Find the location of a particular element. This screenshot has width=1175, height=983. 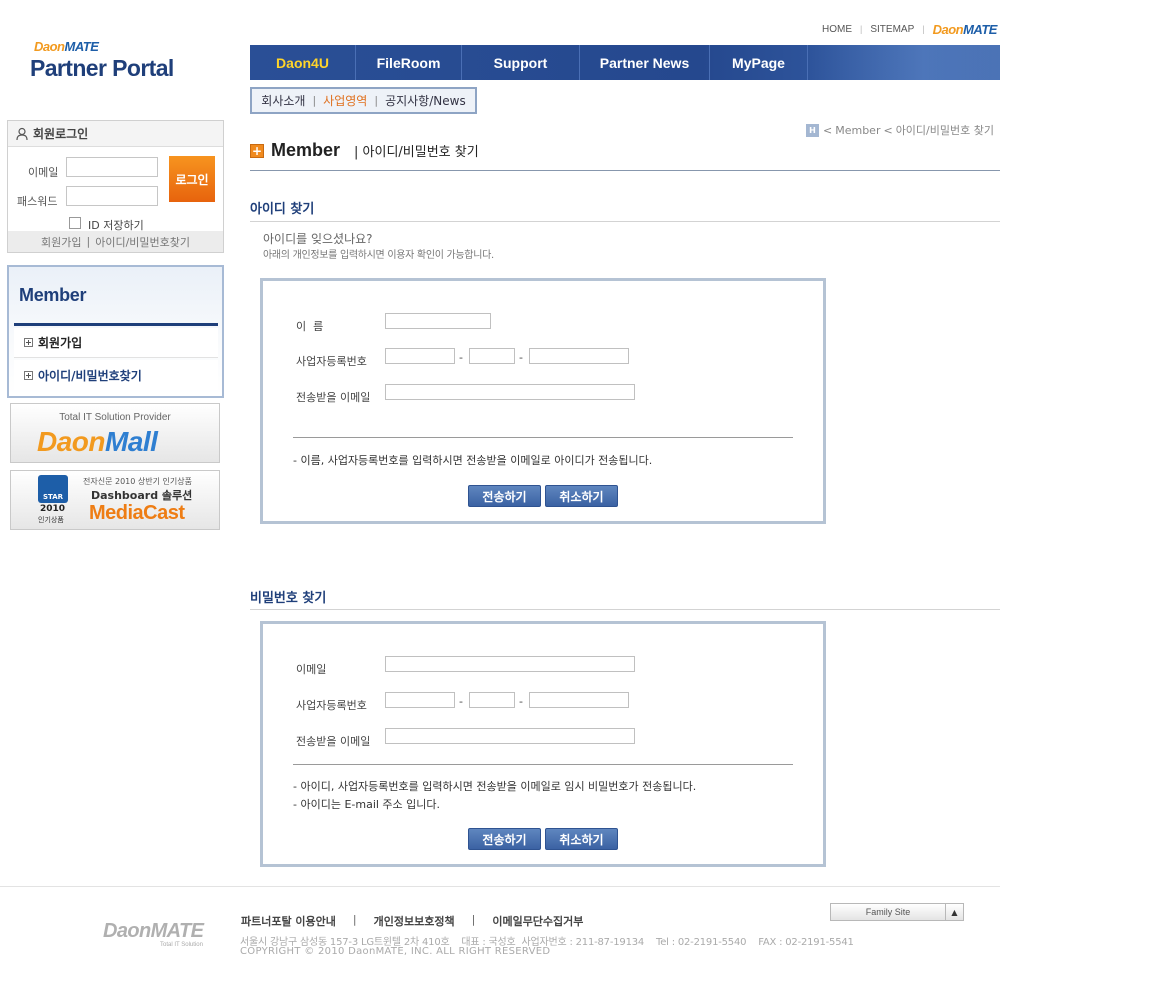

breadcrumb: H < Member < 아이디/비밀번호 찾기 is located at coordinates (900, 130).